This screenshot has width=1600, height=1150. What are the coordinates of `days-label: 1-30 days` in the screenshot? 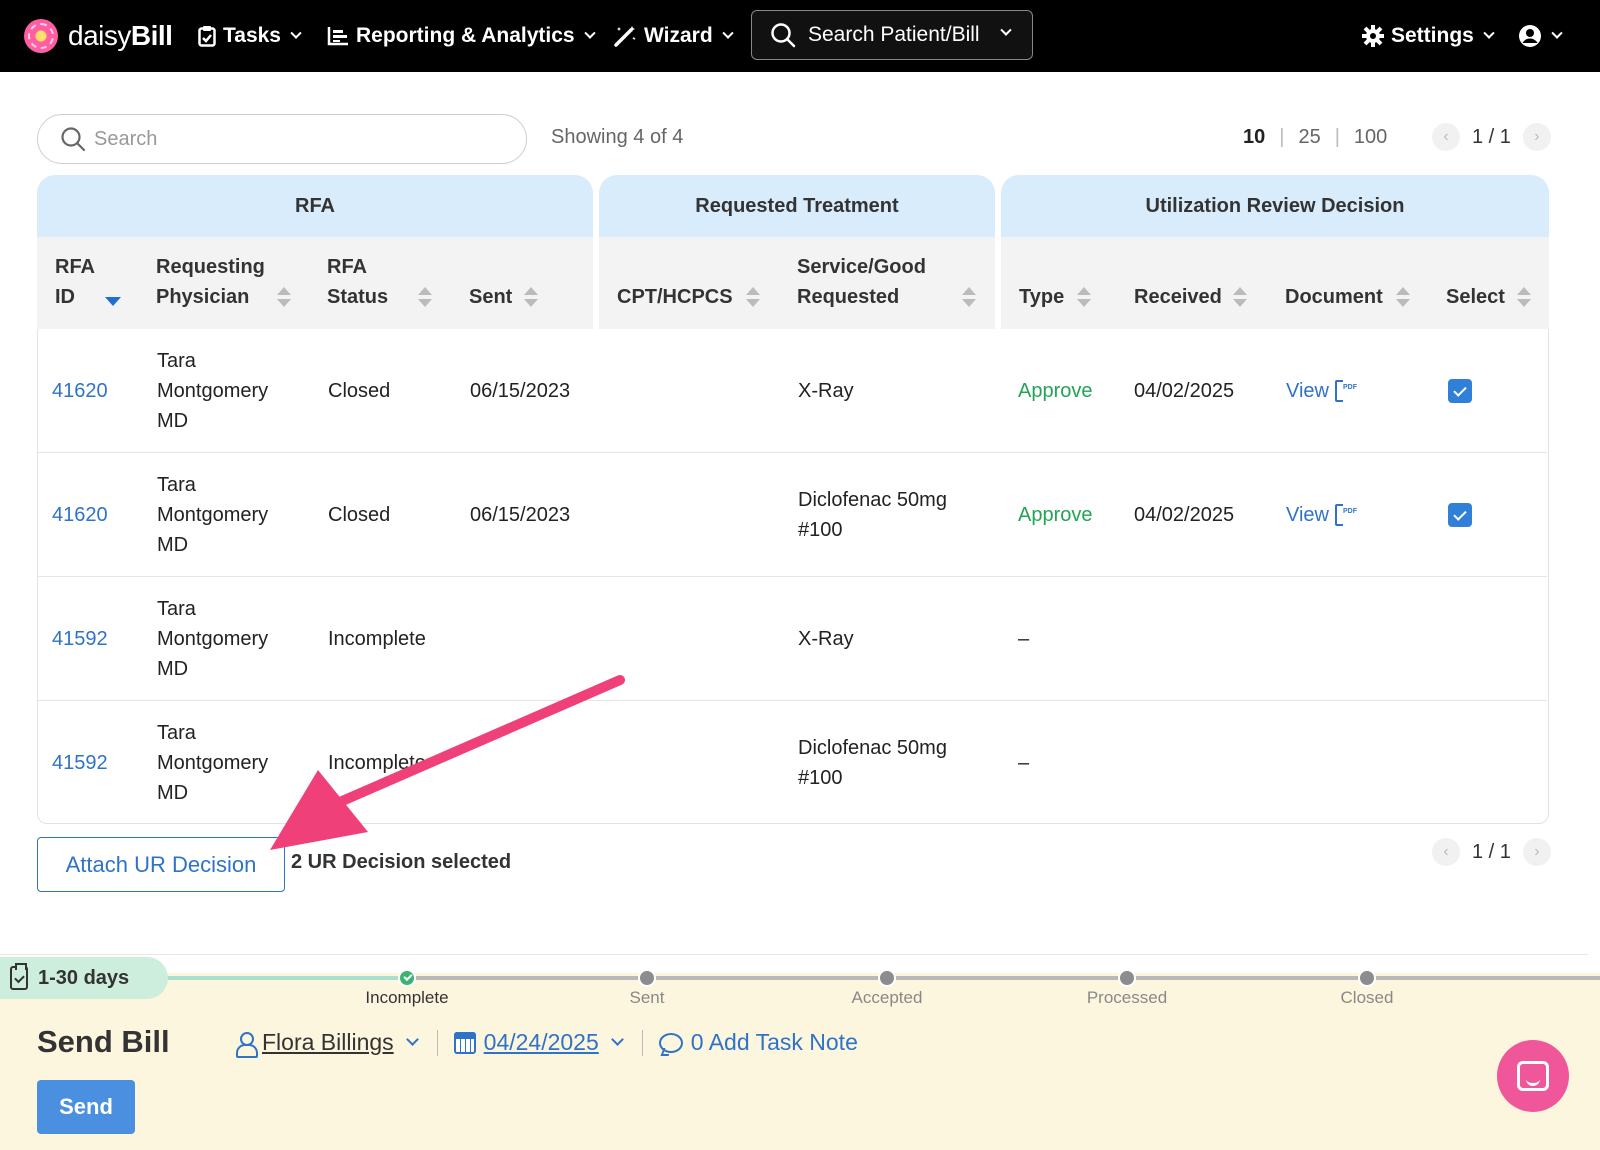 It's located at (84, 977).